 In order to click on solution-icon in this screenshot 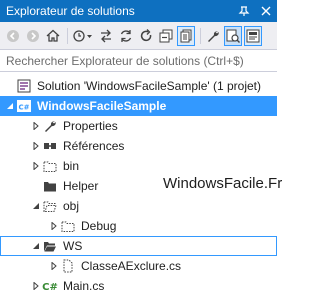, I will do `click(24, 86)`.